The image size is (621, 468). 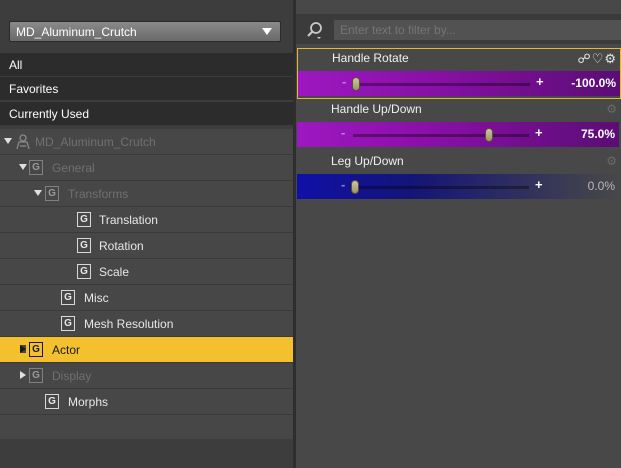 What do you see at coordinates (114, 272) in the screenshot?
I see `tree-item-label: Scale` at bounding box center [114, 272].